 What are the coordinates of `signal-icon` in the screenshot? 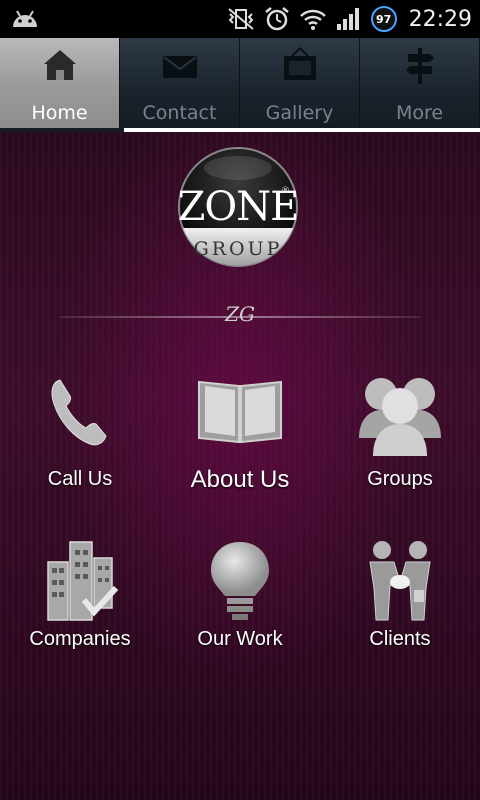 It's located at (347, 19).